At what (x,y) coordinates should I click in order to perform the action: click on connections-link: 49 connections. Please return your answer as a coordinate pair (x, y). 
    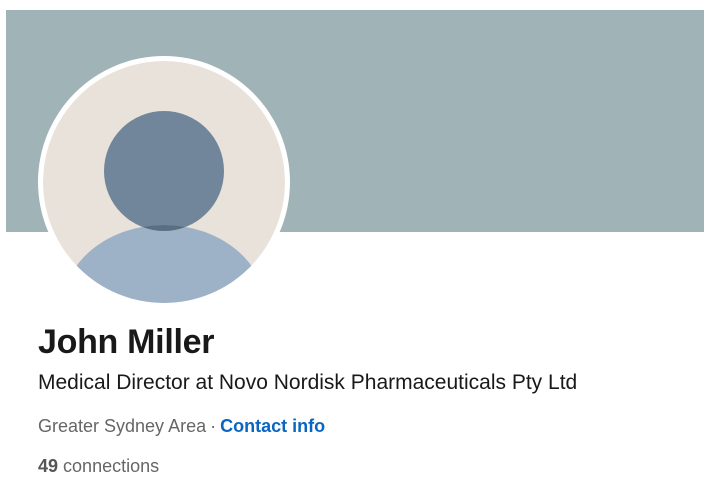
    Looking at the image, I should click on (98, 466).